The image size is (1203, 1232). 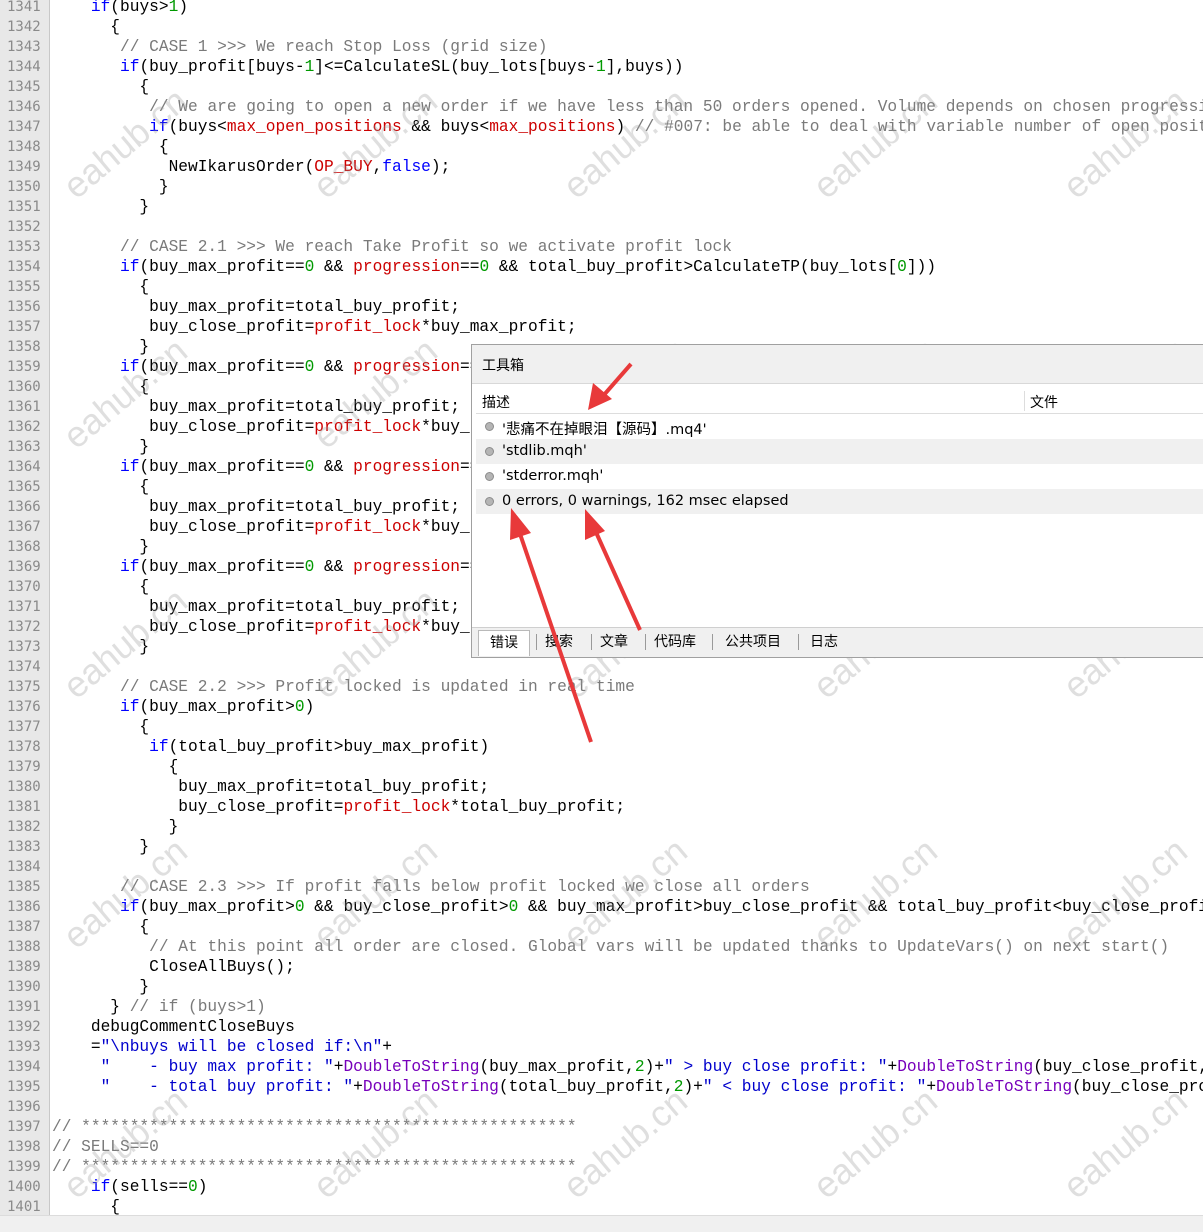 What do you see at coordinates (24, 427) in the screenshot?
I see `line-number: 1362` at bounding box center [24, 427].